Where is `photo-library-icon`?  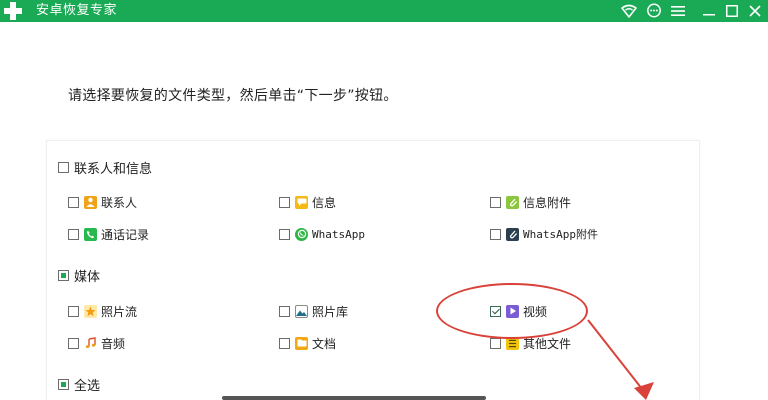 photo-library-icon is located at coordinates (301, 311).